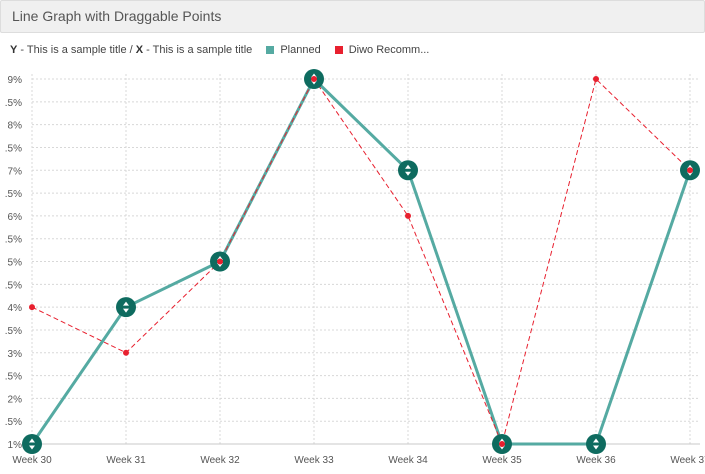 Image resolution: width=705 pixels, height=474 pixels. Describe the element at coordinates (314, 460) in the screenshot. I see `x-tick-label: Week 33` at that location.